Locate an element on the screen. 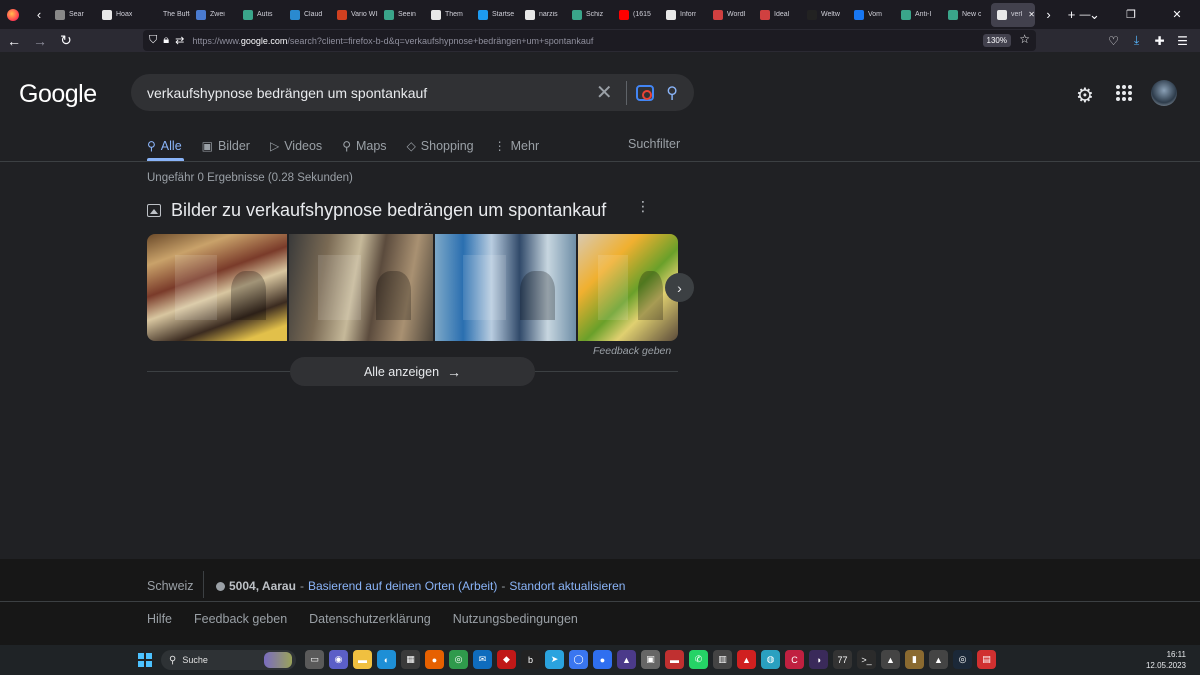 This screenshot has height=675, width=1200. tab-more: ⋮ Mehr is located at coordinates (516, 146).